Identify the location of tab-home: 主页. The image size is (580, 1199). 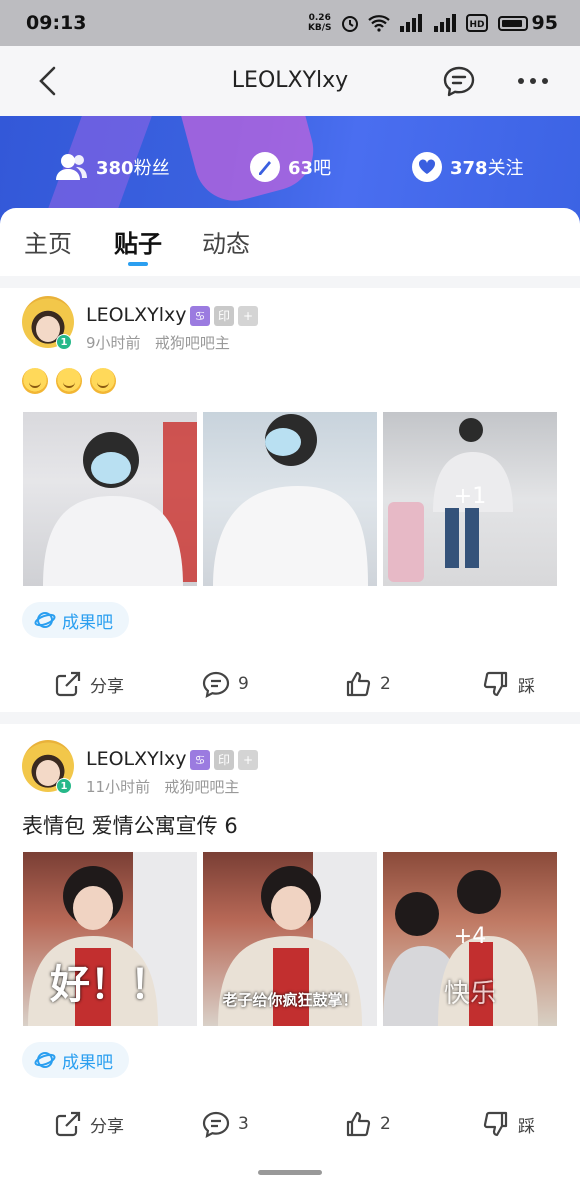
(48, 241).